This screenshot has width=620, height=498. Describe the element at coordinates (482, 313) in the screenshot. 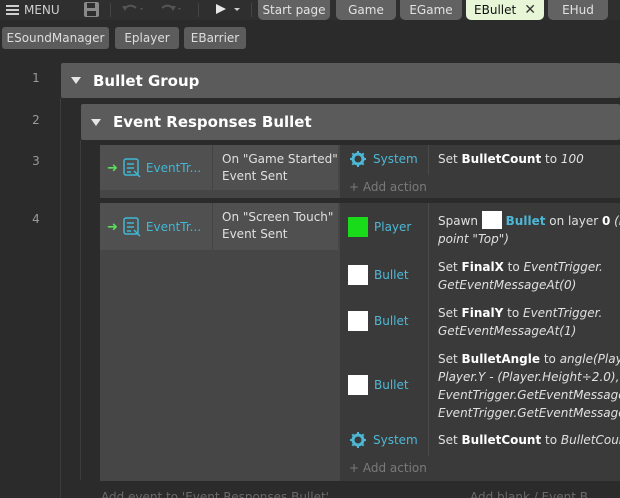

I see `action-variable: FinalY` at that location.